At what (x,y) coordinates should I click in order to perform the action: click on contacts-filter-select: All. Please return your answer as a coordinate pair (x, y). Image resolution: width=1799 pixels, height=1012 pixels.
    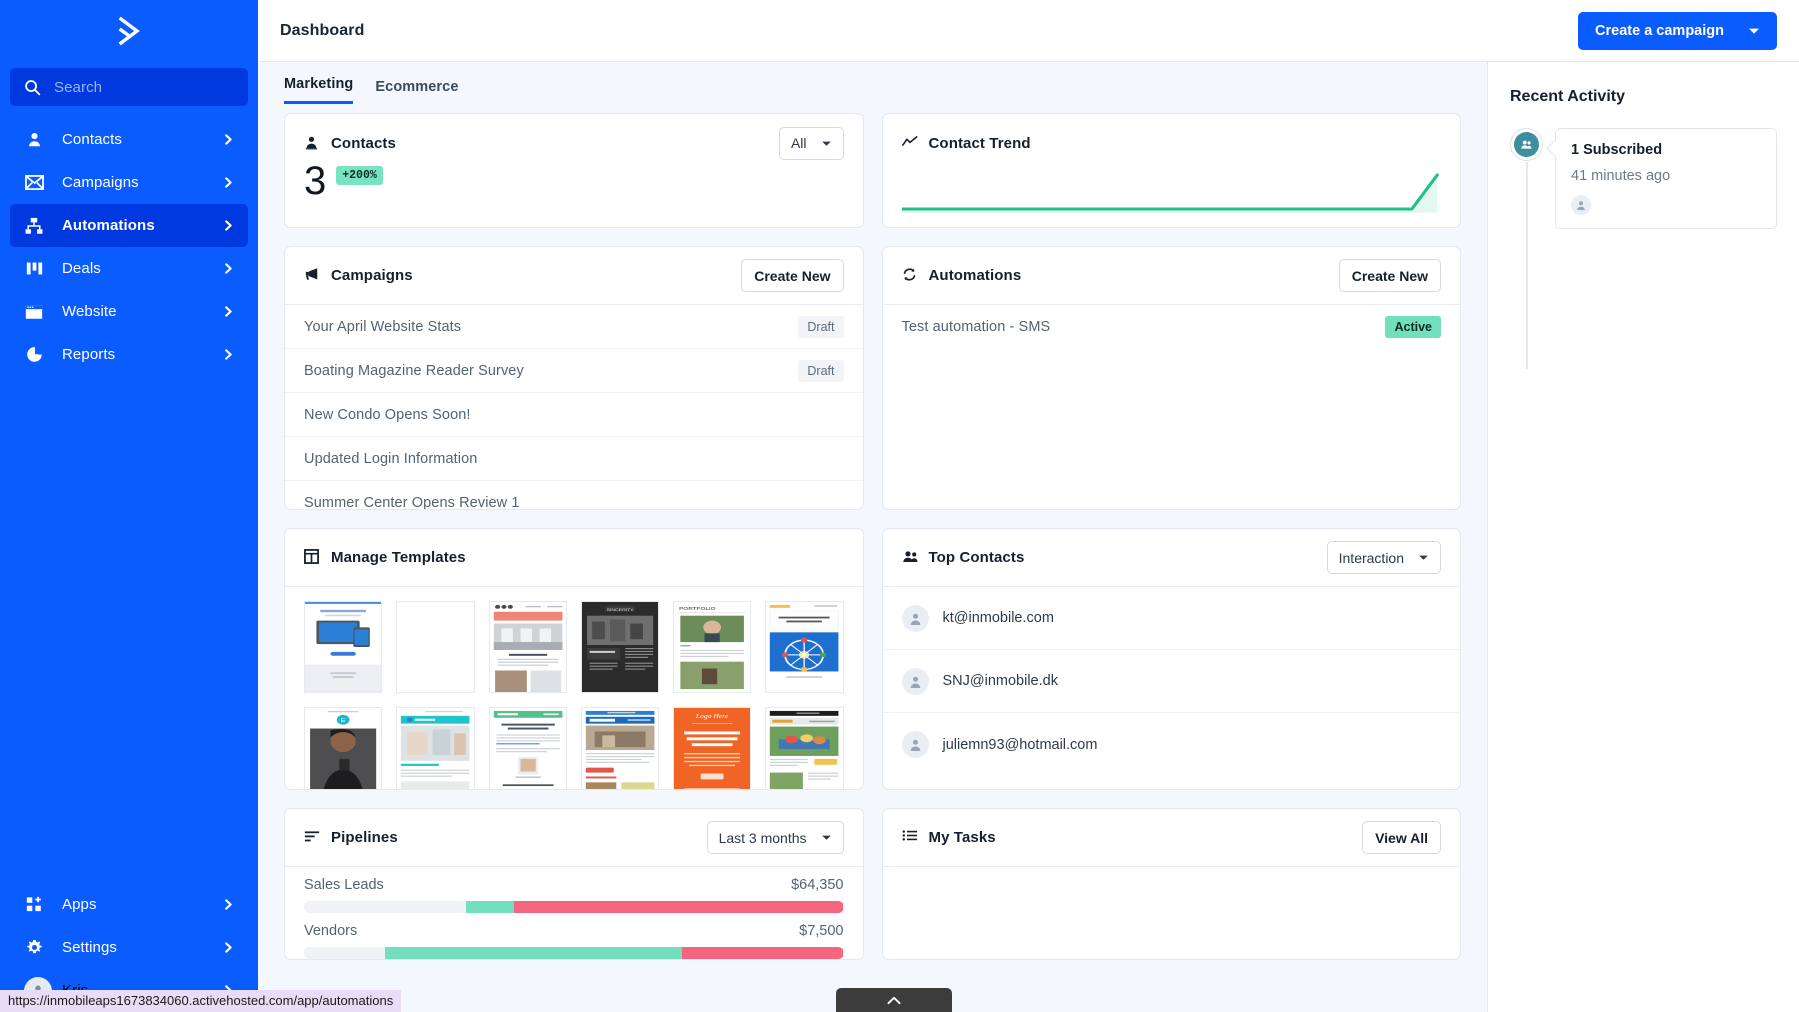
    Looking at the image, I should click on (811, 143).